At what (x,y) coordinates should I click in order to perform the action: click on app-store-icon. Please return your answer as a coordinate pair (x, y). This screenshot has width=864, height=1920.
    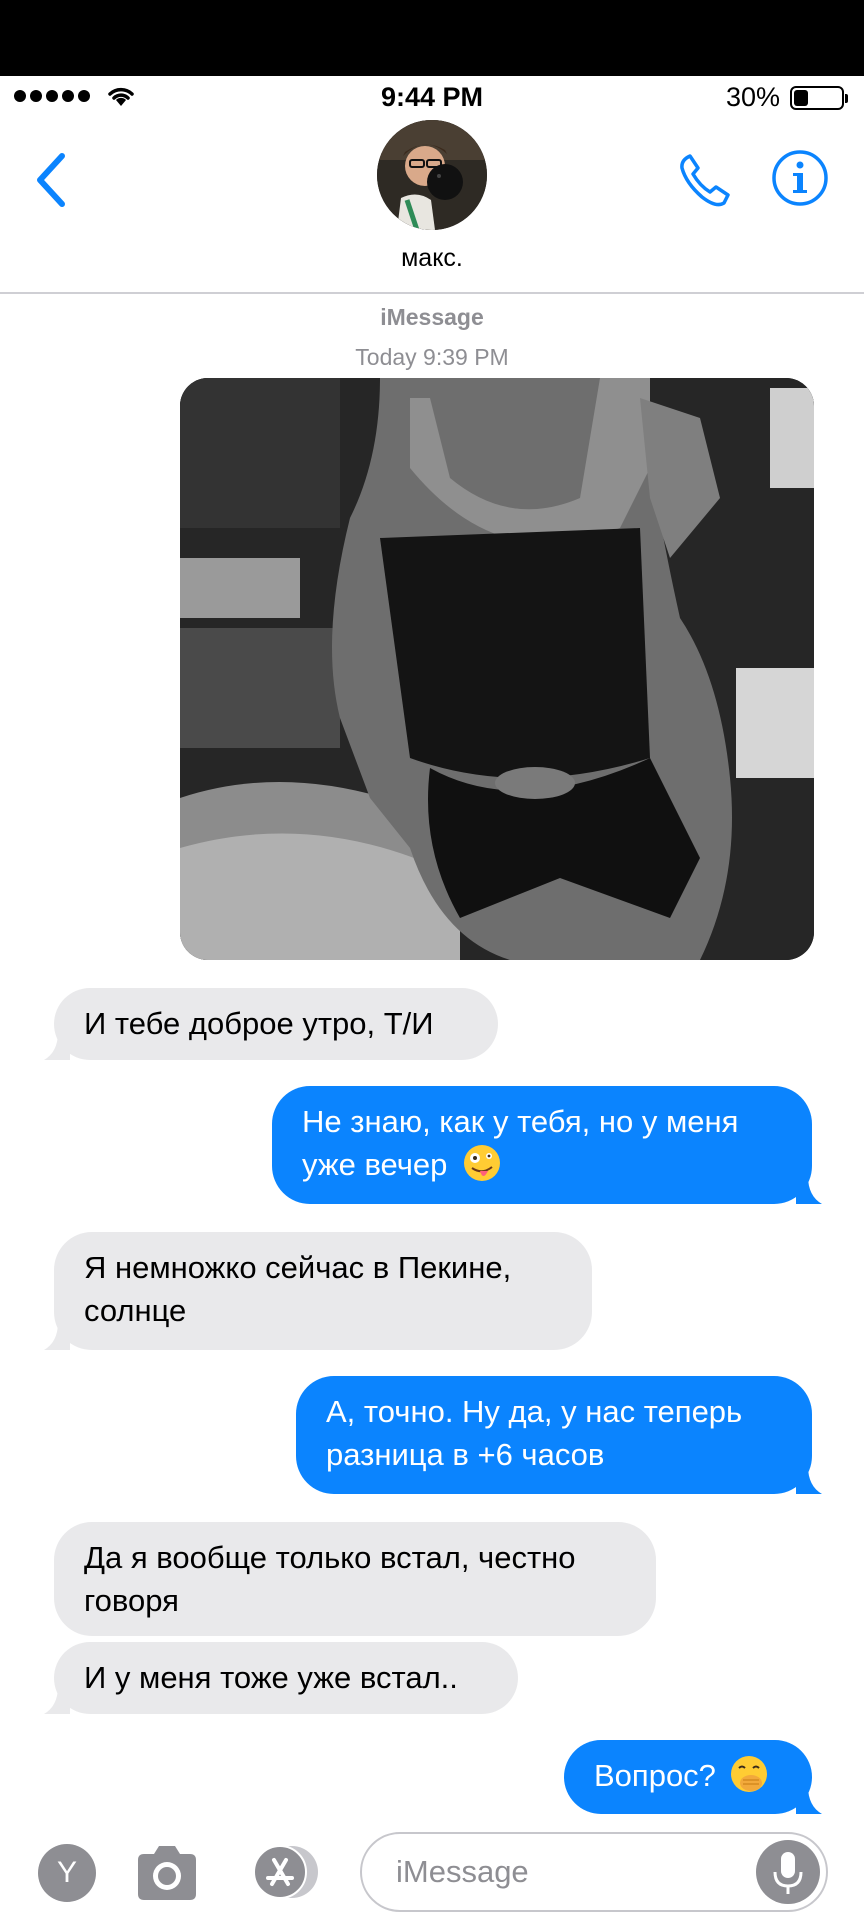
    Looking at the image, I should click on (285, 1872).